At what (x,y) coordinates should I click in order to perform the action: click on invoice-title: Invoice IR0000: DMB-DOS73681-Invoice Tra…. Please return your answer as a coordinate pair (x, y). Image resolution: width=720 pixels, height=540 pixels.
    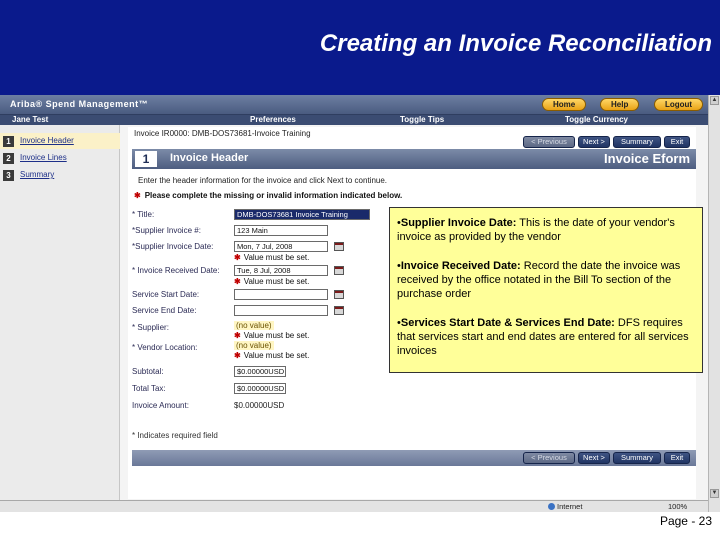
    Looking at the image, I should click on (222, 133).